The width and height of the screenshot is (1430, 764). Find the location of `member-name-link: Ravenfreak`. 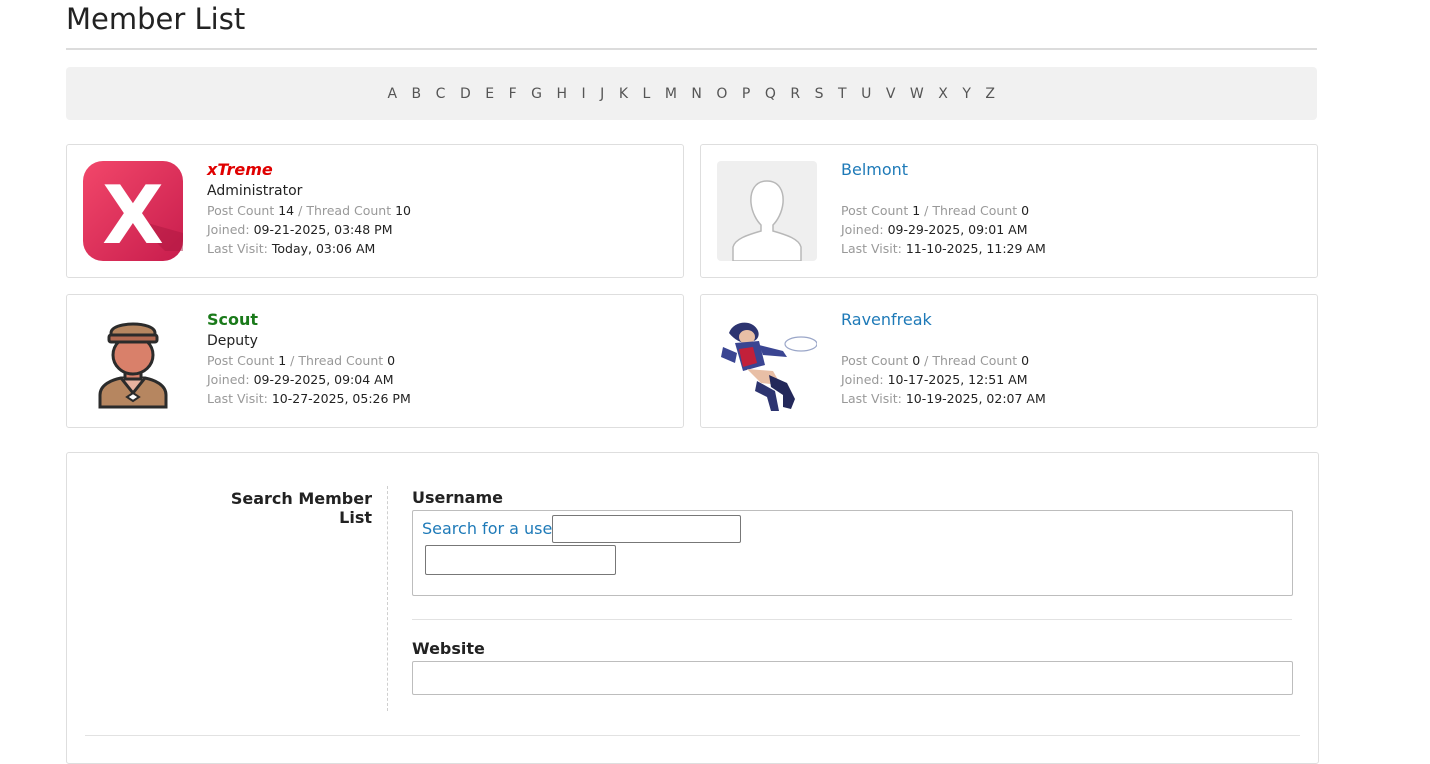

member-name-link: Ravenfreak is located at coordinates (943, 320).